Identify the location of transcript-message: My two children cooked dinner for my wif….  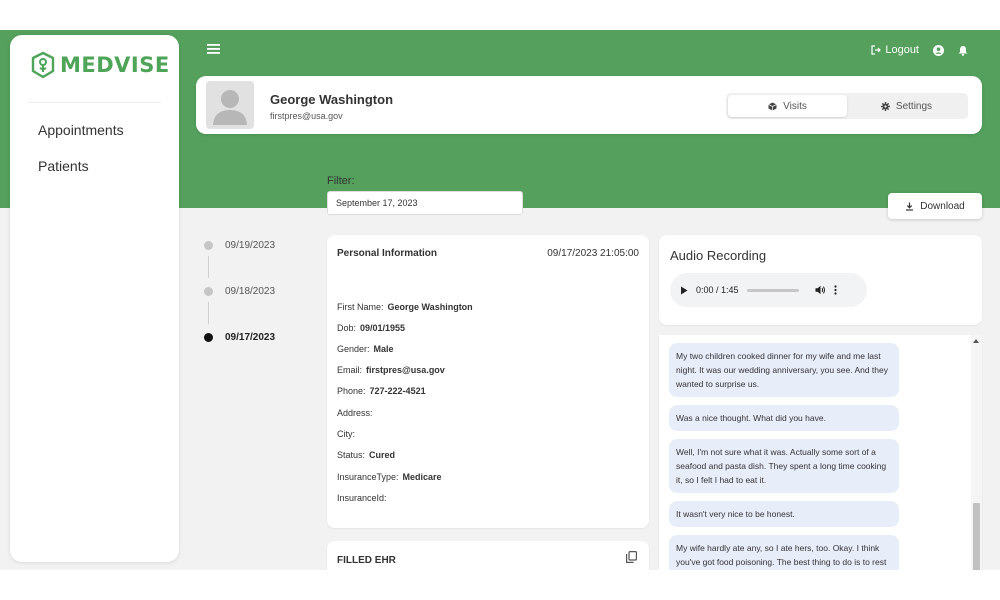
(784, 370).